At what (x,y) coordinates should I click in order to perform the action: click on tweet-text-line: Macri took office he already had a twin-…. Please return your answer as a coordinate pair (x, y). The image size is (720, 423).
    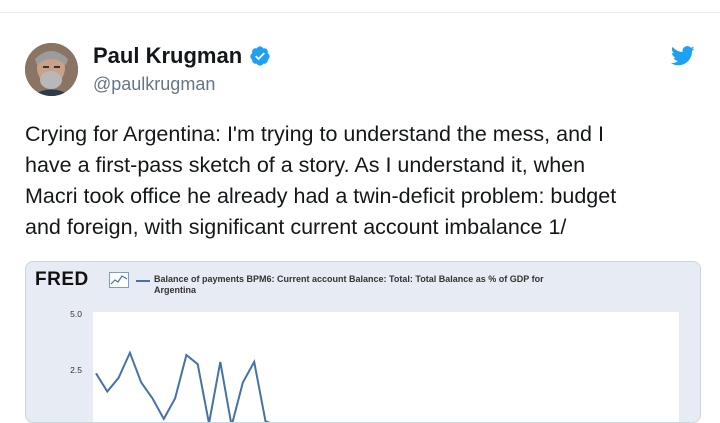
    Looking at the image, I should click on (321, 196).